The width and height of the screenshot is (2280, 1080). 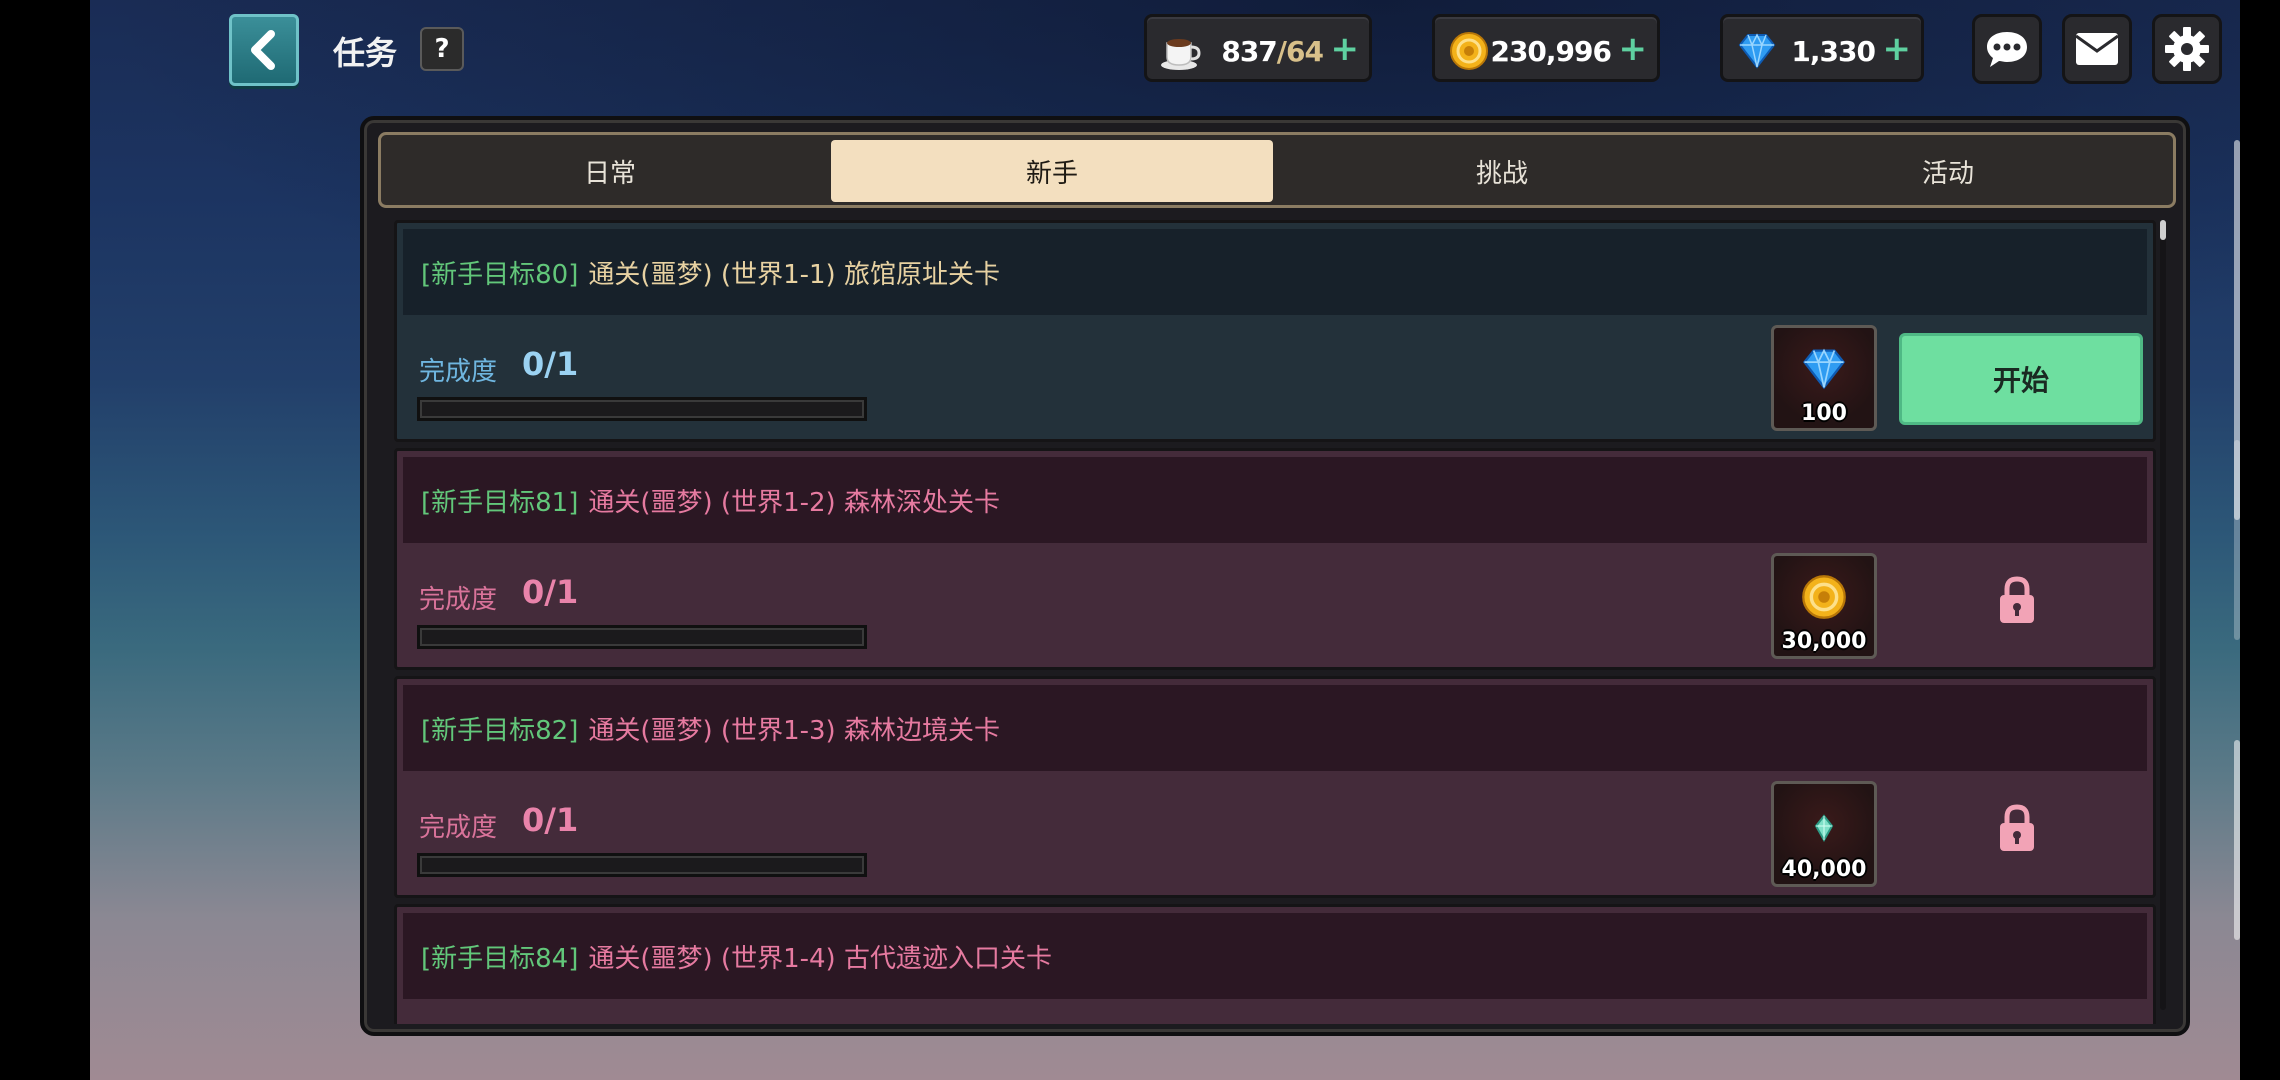 I want to click on mail-button, so click(x=2097, y=49).